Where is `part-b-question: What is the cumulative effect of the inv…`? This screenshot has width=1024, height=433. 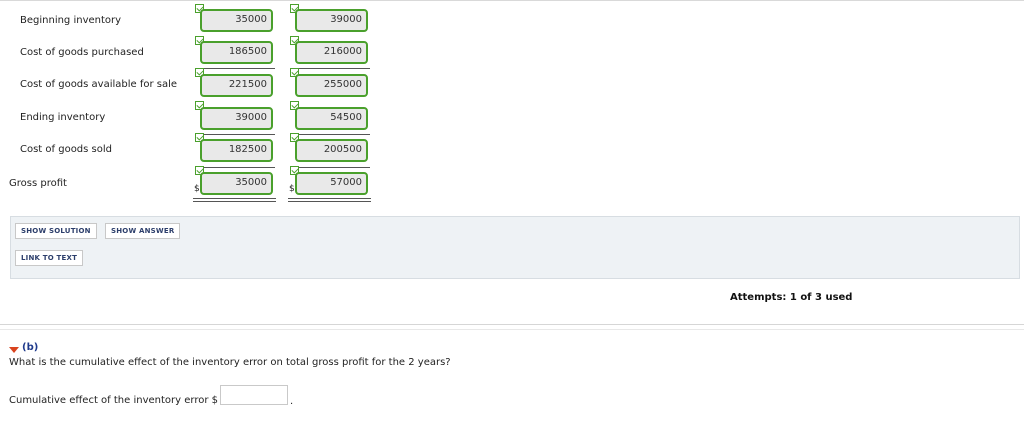 part-b-question: What is the cumulative effect of the inv… is located at coordinates (230, 362).